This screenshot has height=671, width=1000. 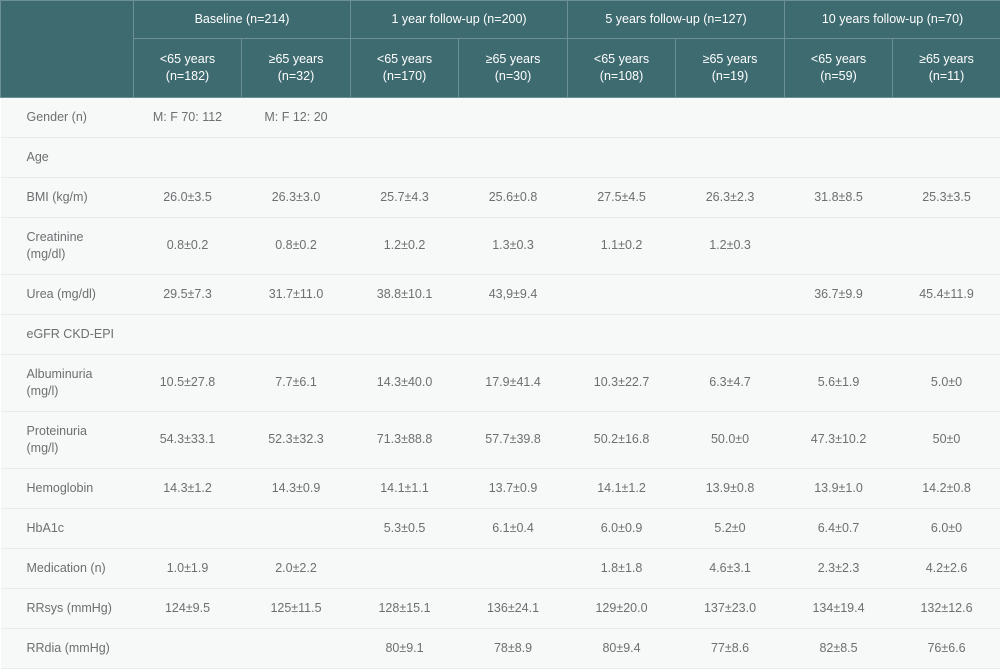 I want to click on row-label: Medication (n), so click(x=67, y=568).